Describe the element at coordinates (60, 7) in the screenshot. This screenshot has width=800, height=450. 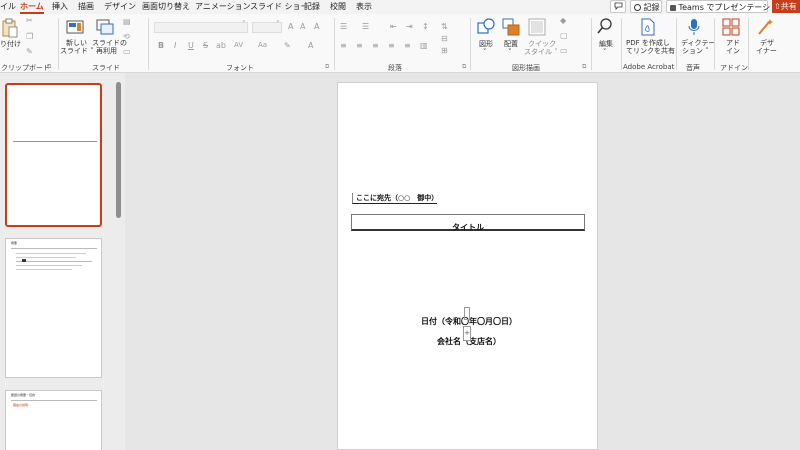
I see `tab-insert: 挿入` at that location.